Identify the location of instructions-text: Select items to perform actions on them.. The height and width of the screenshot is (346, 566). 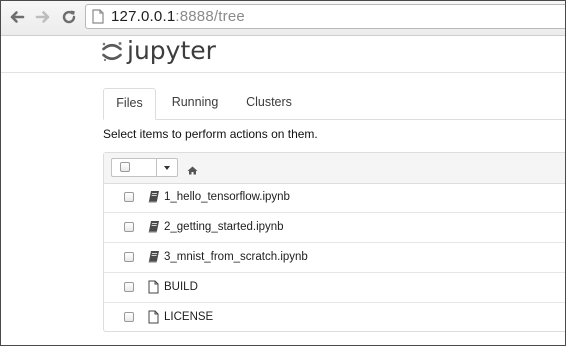
(210, 134).